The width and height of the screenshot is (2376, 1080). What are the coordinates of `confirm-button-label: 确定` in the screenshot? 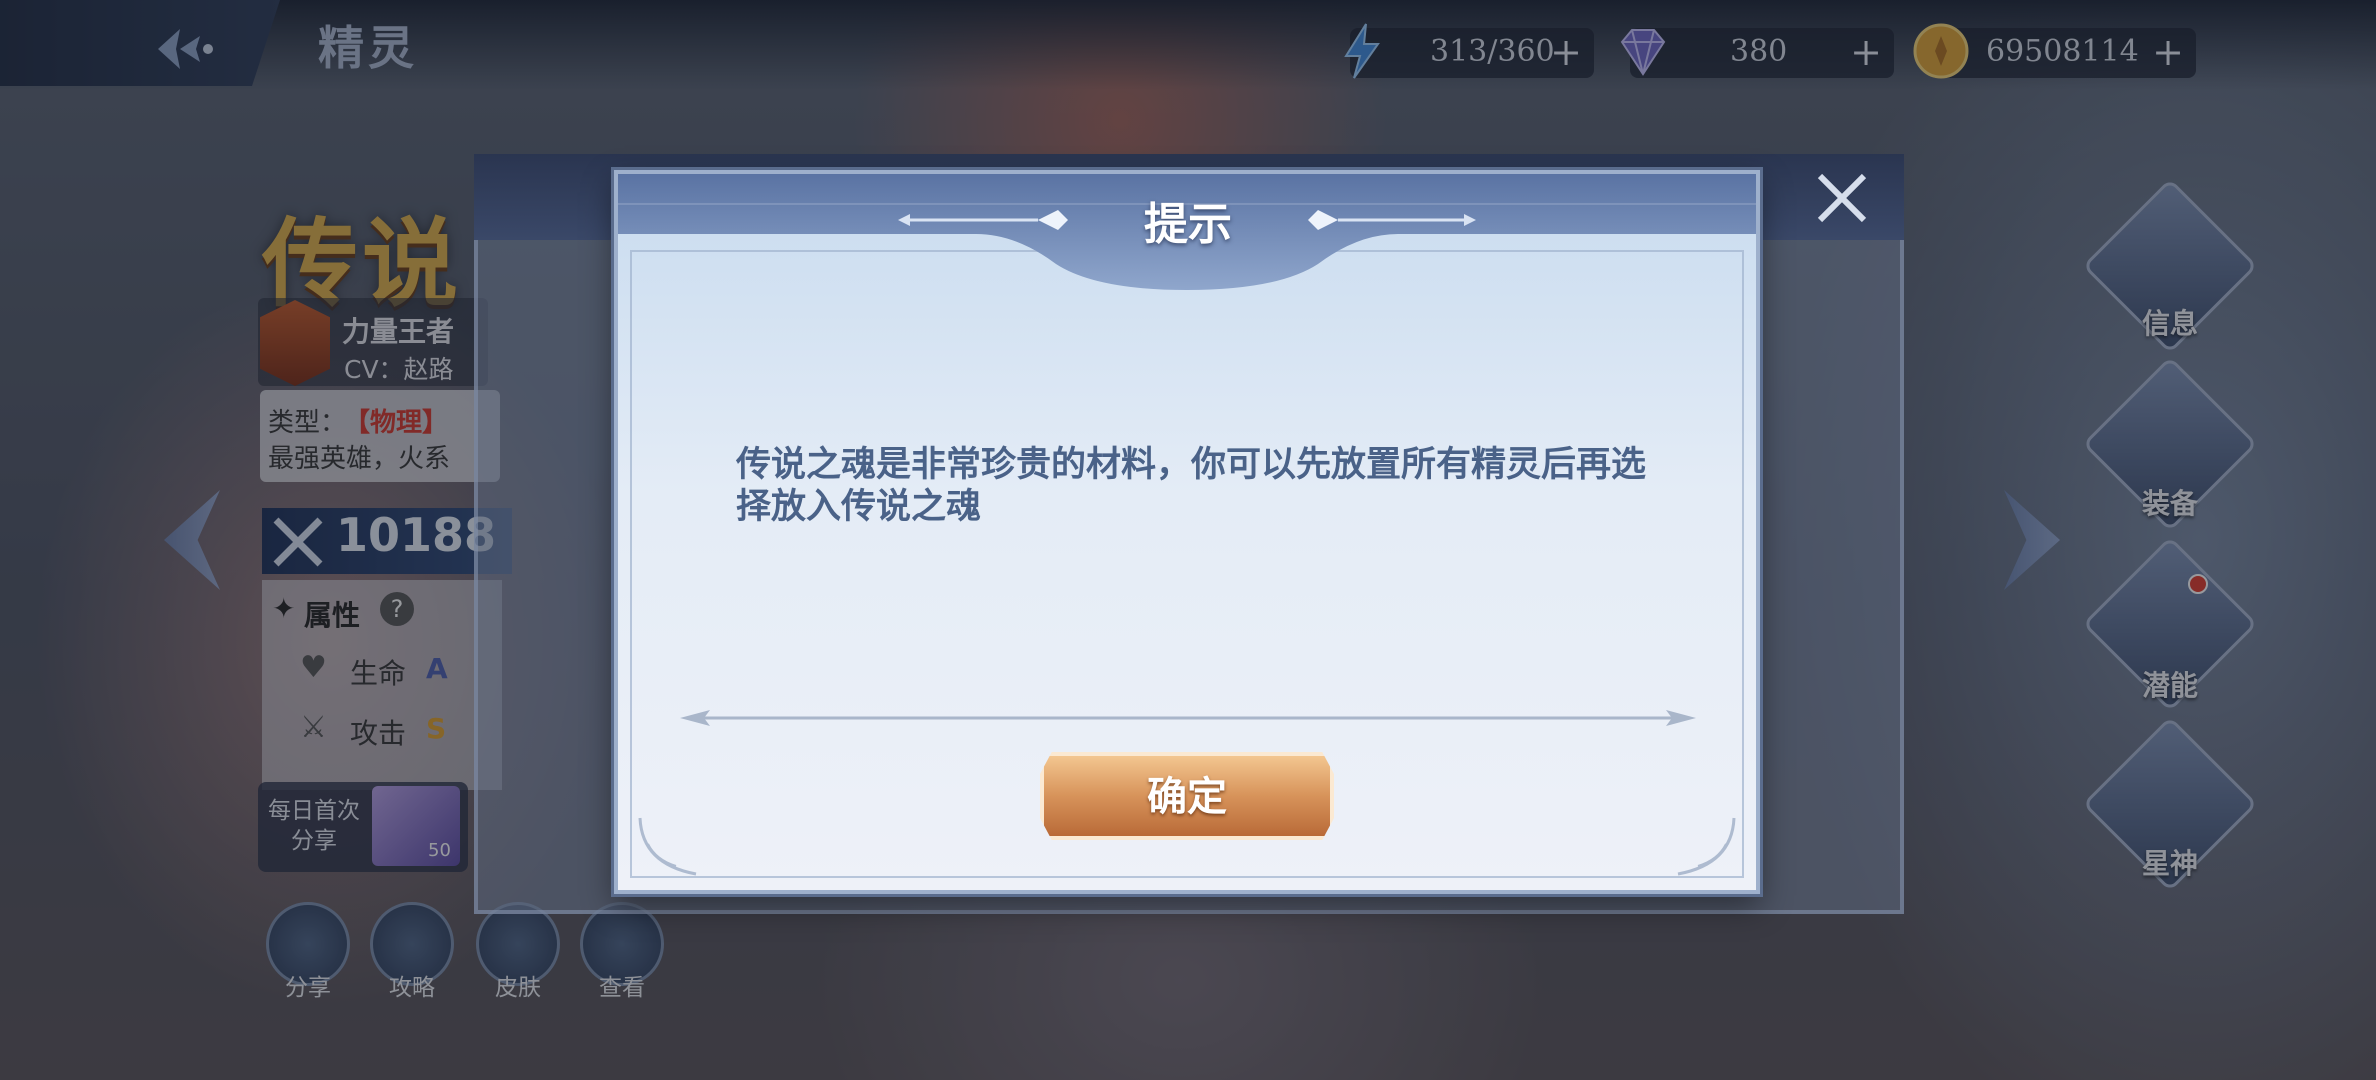 It's located at (1187, 796).